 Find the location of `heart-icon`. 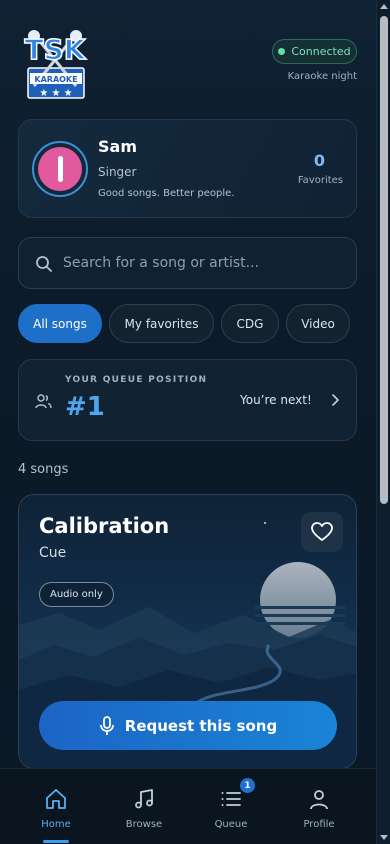

heart-icon is located at coordinates (322, 531).